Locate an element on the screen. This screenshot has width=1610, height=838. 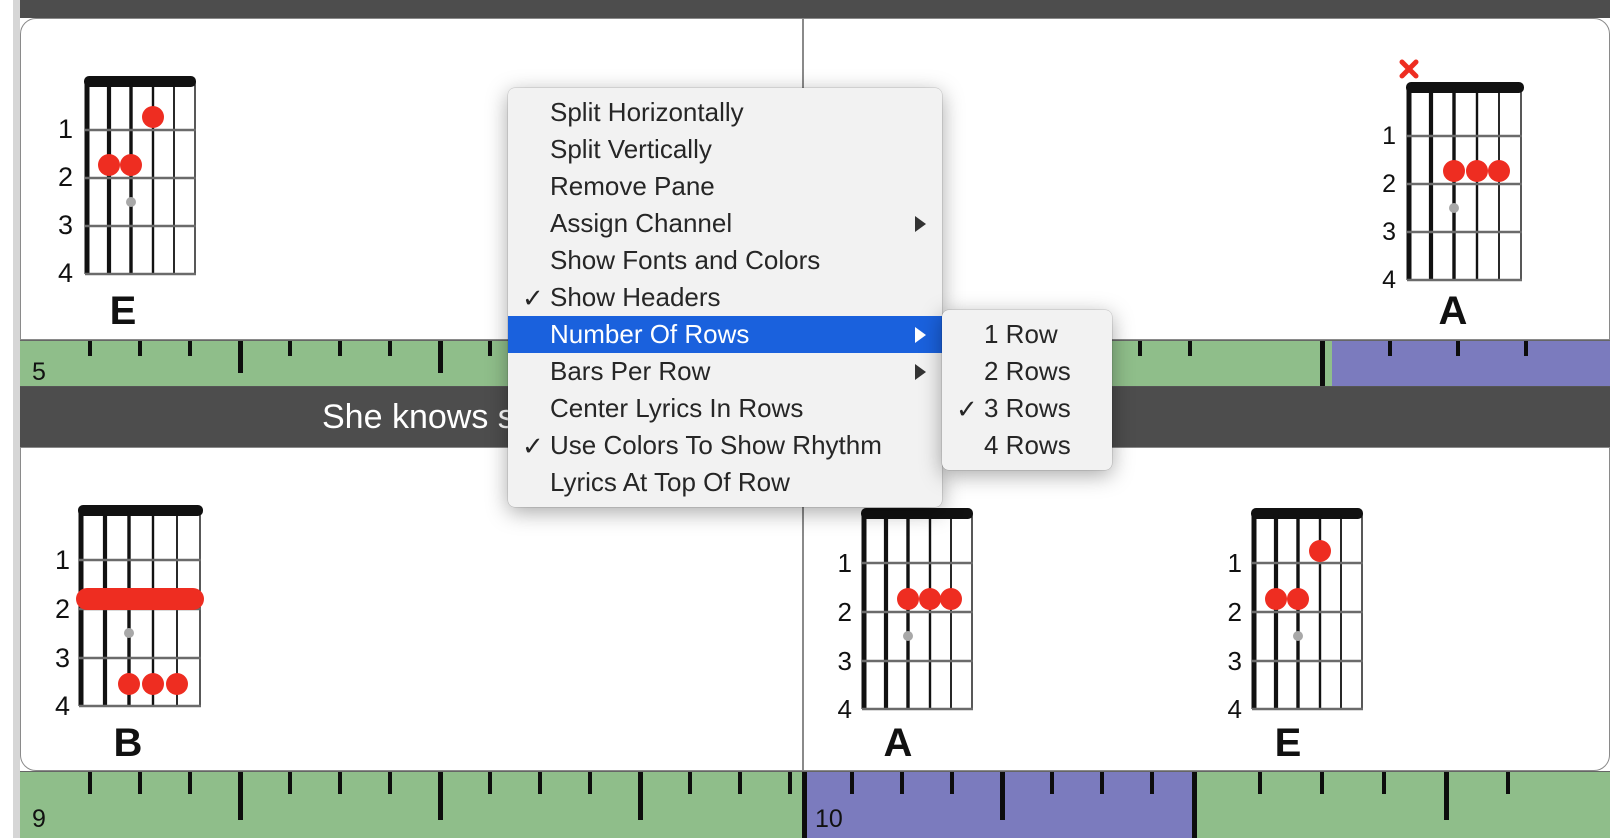
ruler-row-2: 9 10 is located at coordinates (815, 804).